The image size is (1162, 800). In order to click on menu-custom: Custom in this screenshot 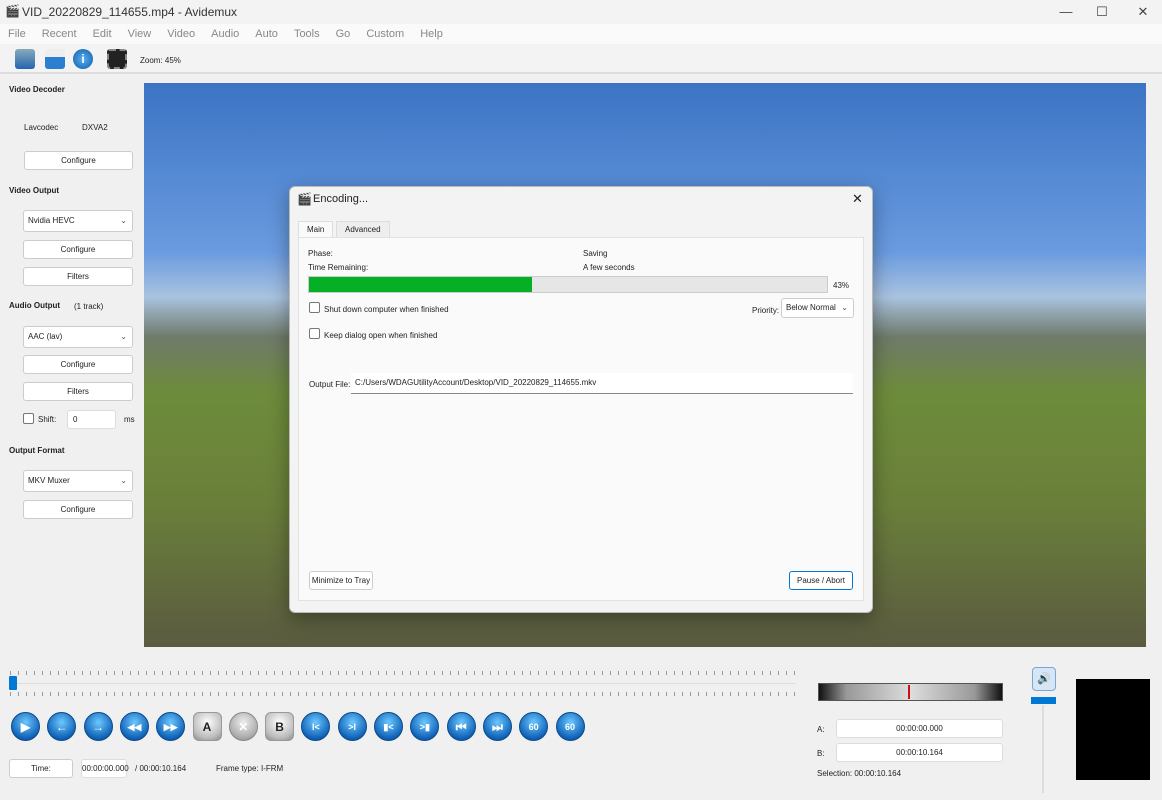, I will do `click(385, 34)`.